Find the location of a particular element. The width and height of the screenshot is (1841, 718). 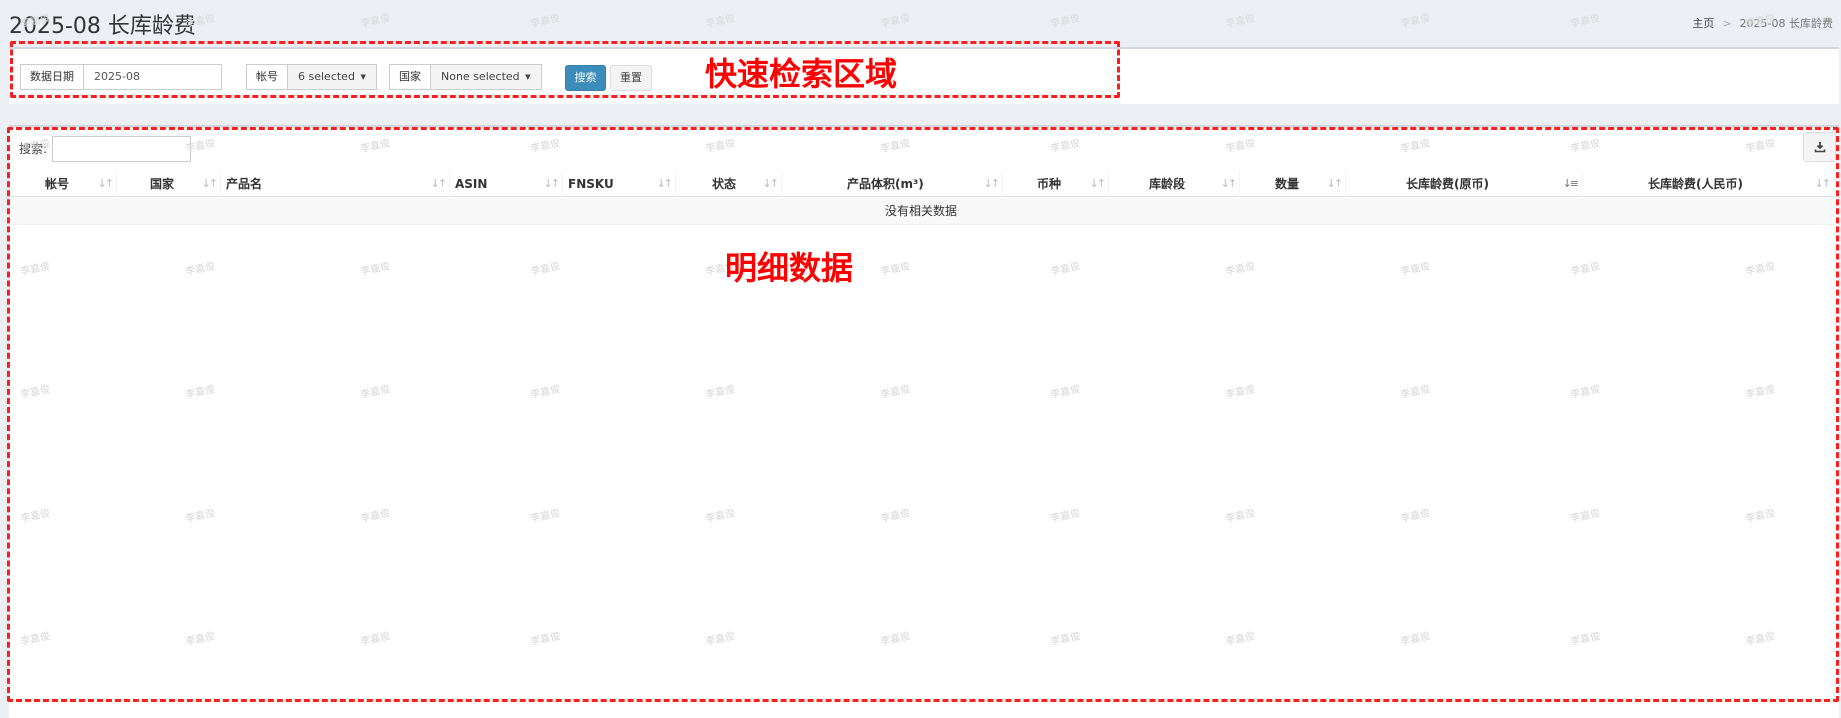

data-date-group: 数据日期 2025-08 is located at coordinates (121, 77).